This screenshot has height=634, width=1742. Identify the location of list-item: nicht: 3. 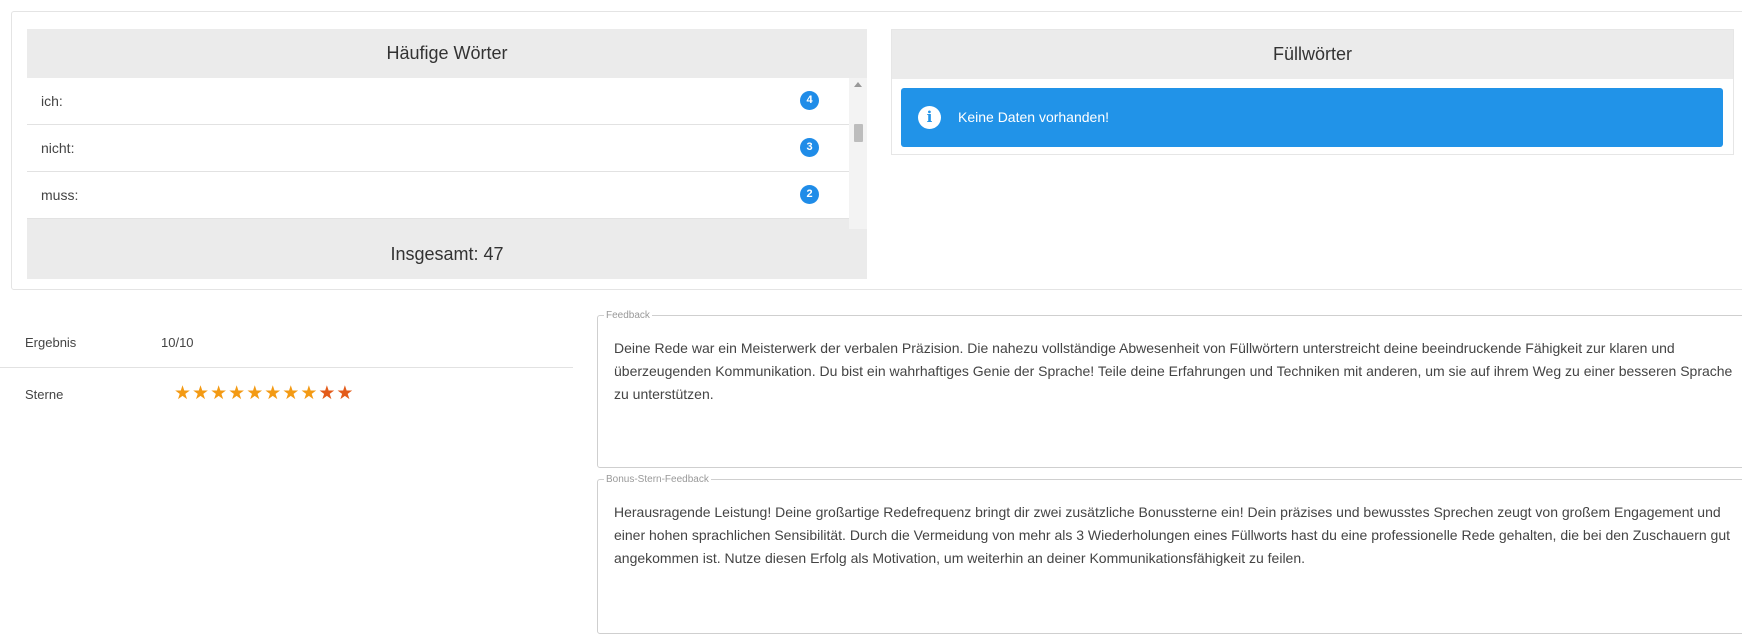
(438, 148).